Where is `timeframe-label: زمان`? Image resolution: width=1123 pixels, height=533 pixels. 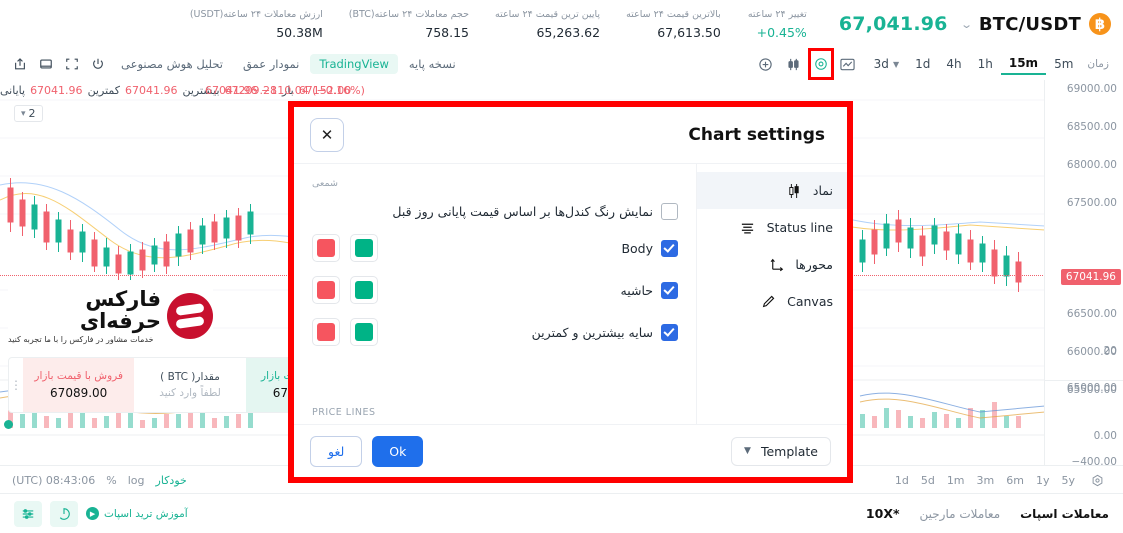
timeframe-label: زمان is located at coordinates (1098, 64).